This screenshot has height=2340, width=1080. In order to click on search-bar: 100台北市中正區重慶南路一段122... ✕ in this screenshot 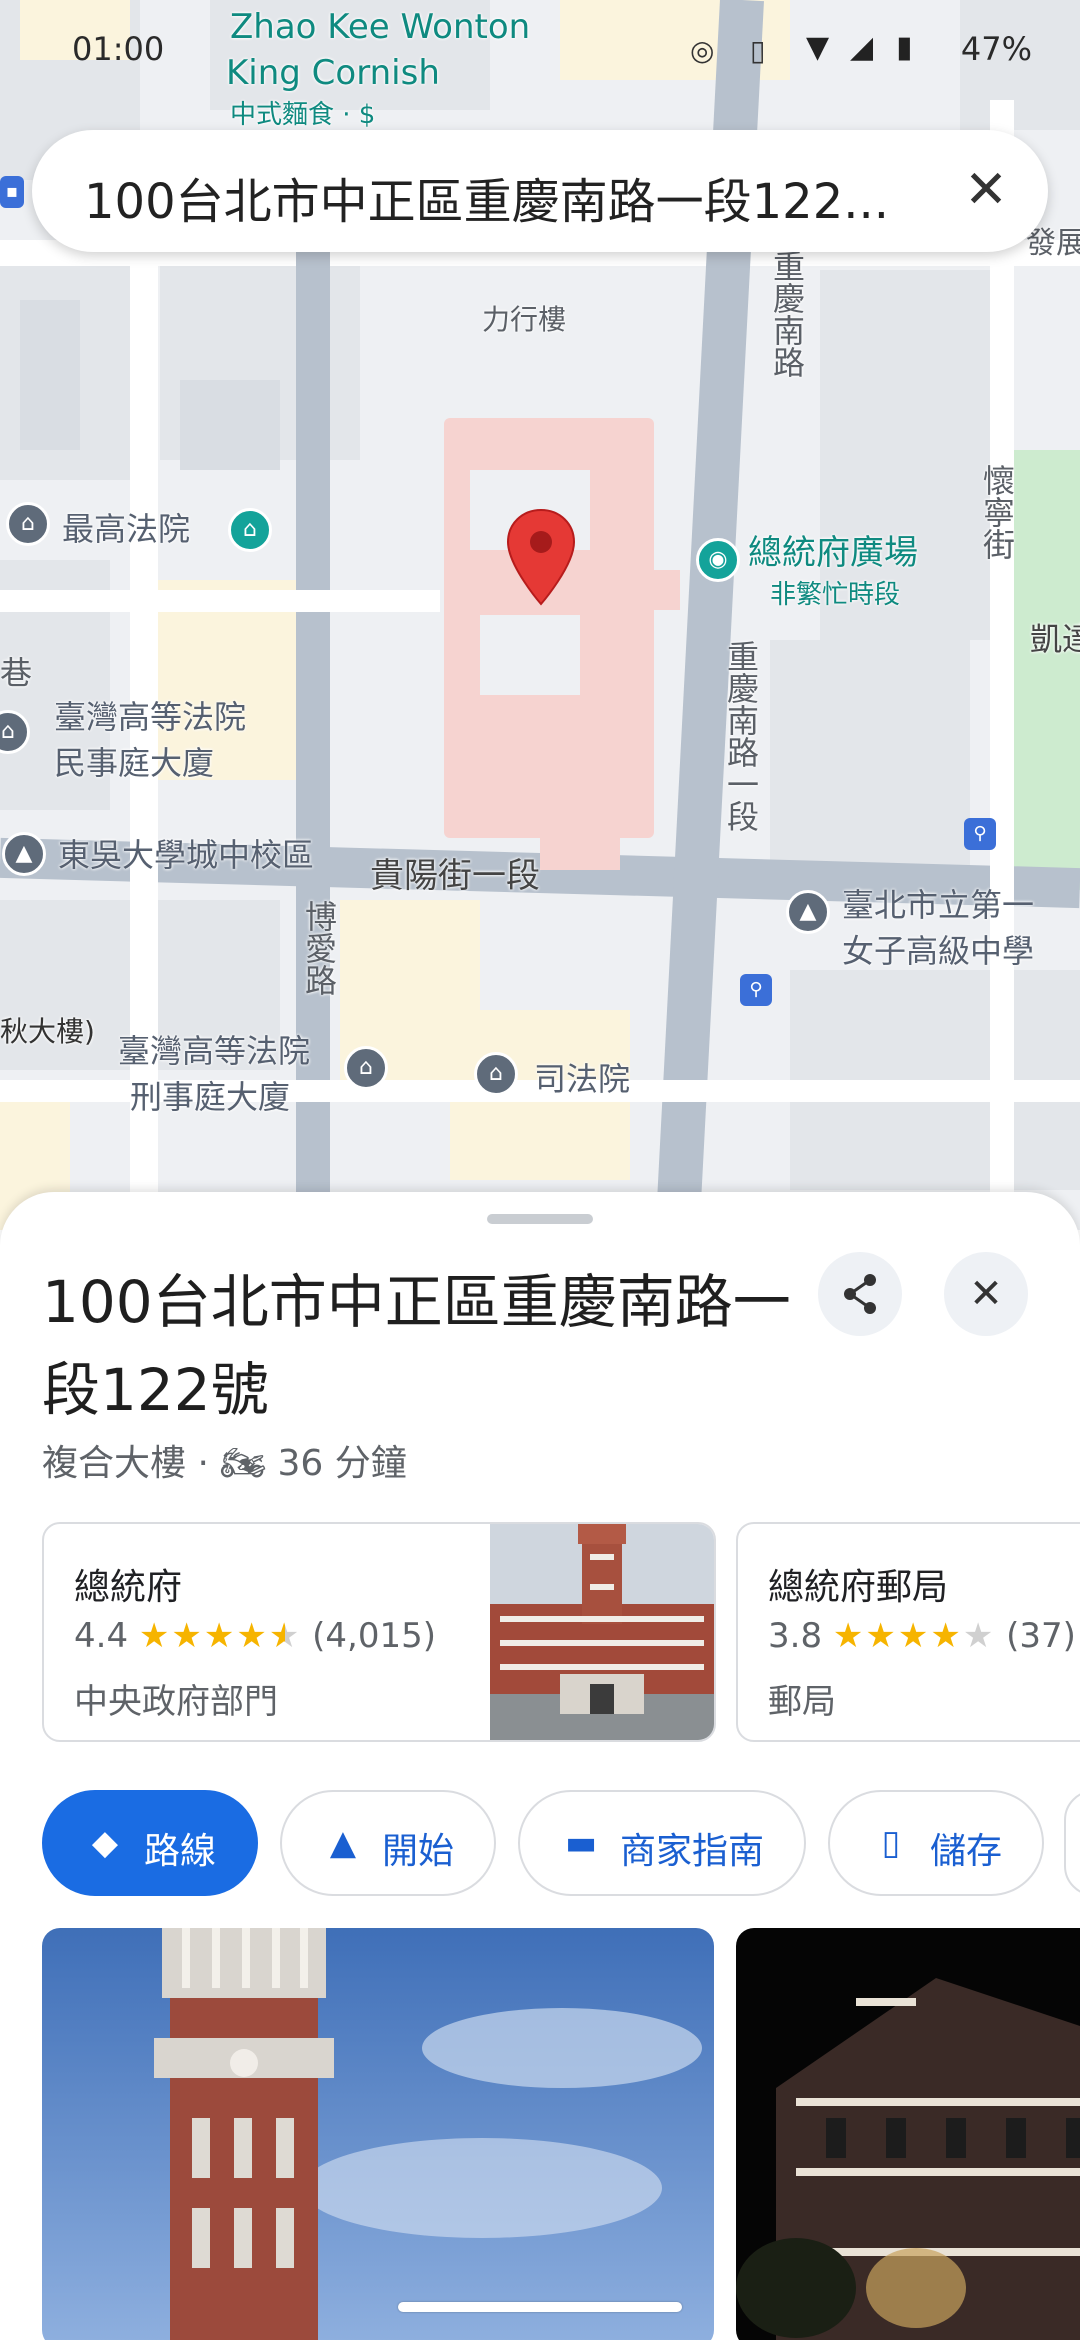, I will do `click(540, 191)`.